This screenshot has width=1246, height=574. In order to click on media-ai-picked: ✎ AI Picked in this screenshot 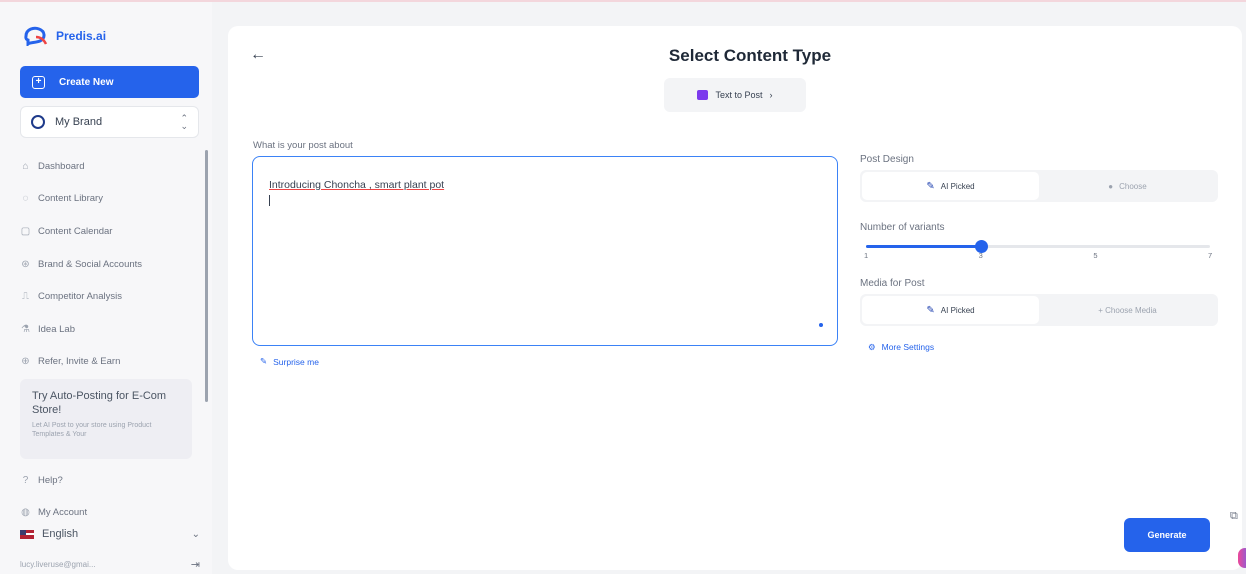, I will do `click(950, 310)`.